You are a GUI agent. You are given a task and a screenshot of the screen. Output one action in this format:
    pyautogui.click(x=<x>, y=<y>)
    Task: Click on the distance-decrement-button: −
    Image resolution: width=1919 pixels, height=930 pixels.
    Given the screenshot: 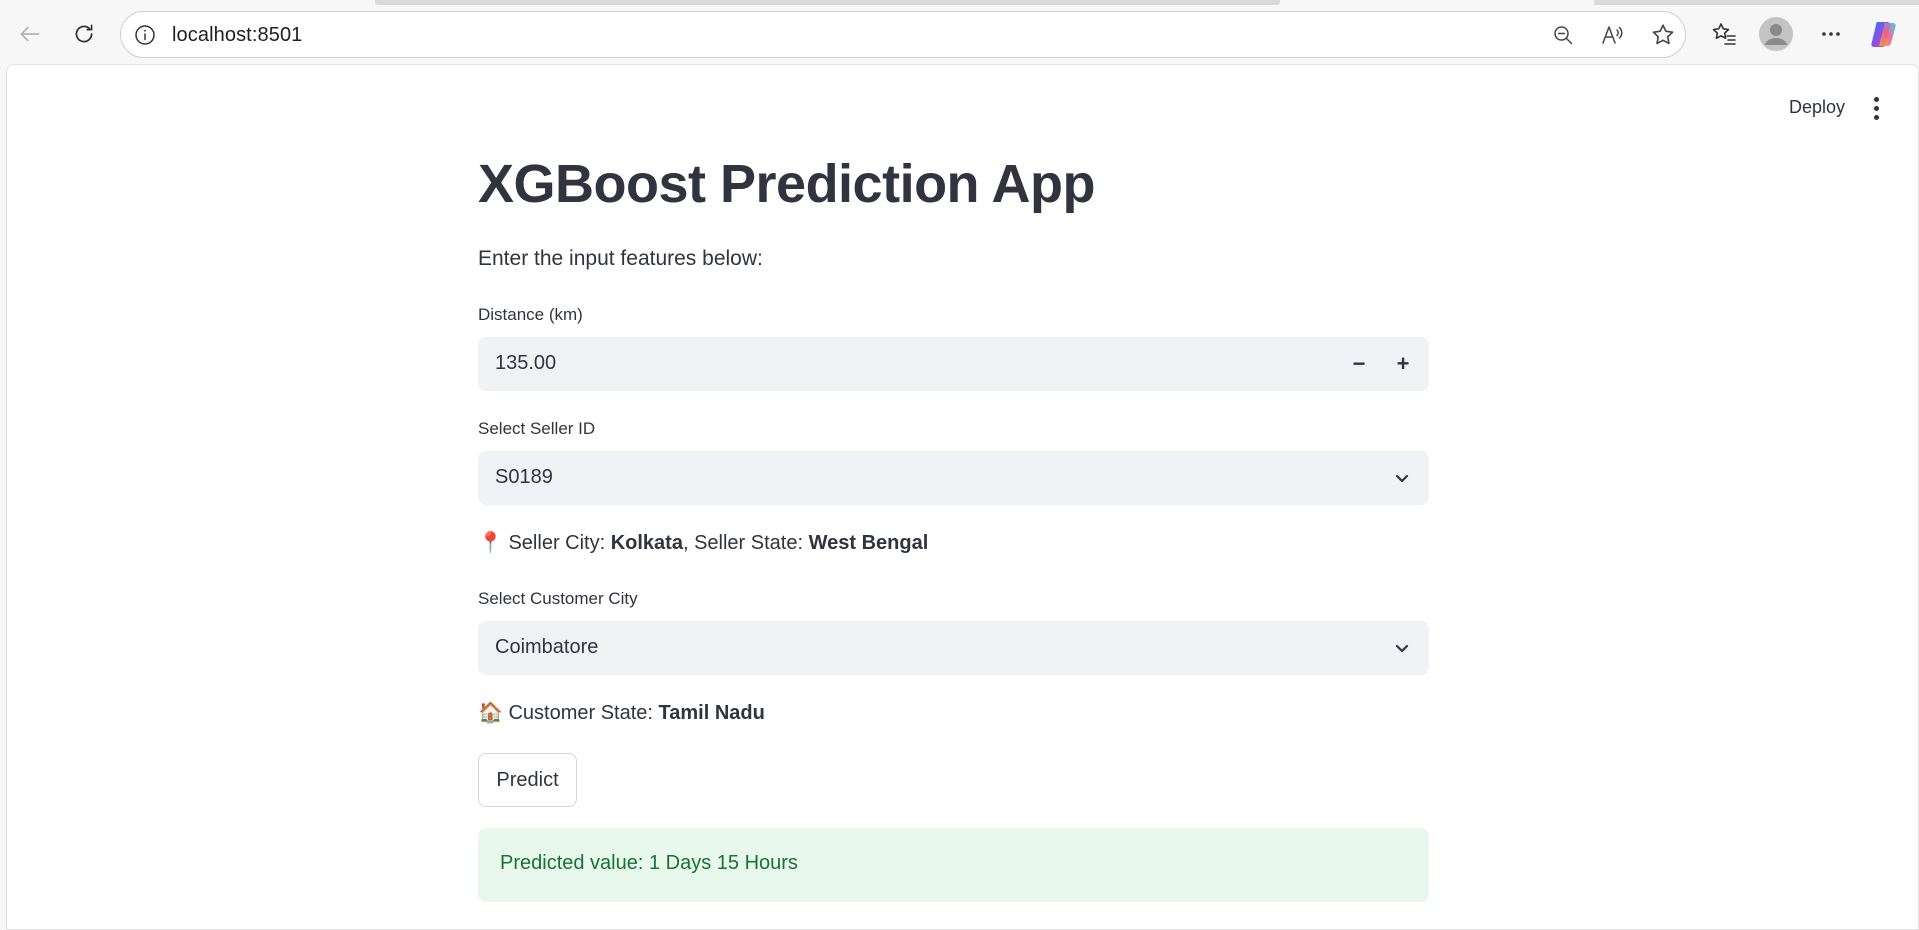 What is the action you would take?
    pyautogui.click(x=1359, y=364)
    